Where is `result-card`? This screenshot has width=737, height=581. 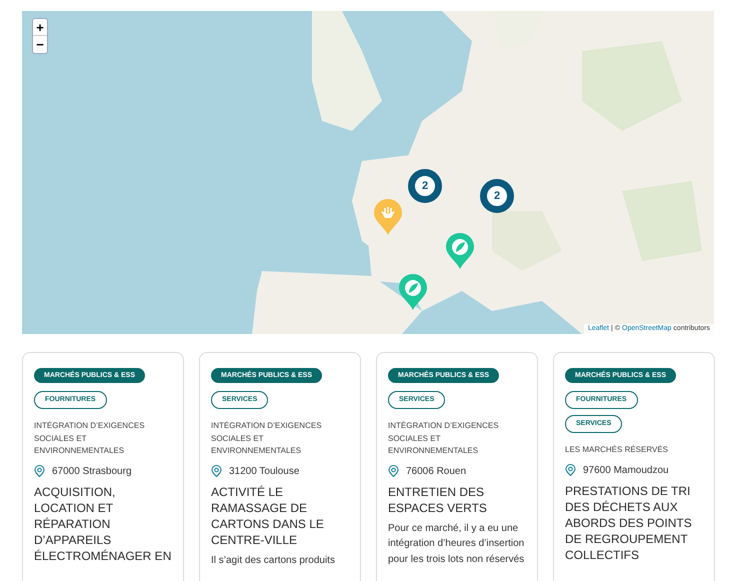 result-card is located at coordinates (457, 466).